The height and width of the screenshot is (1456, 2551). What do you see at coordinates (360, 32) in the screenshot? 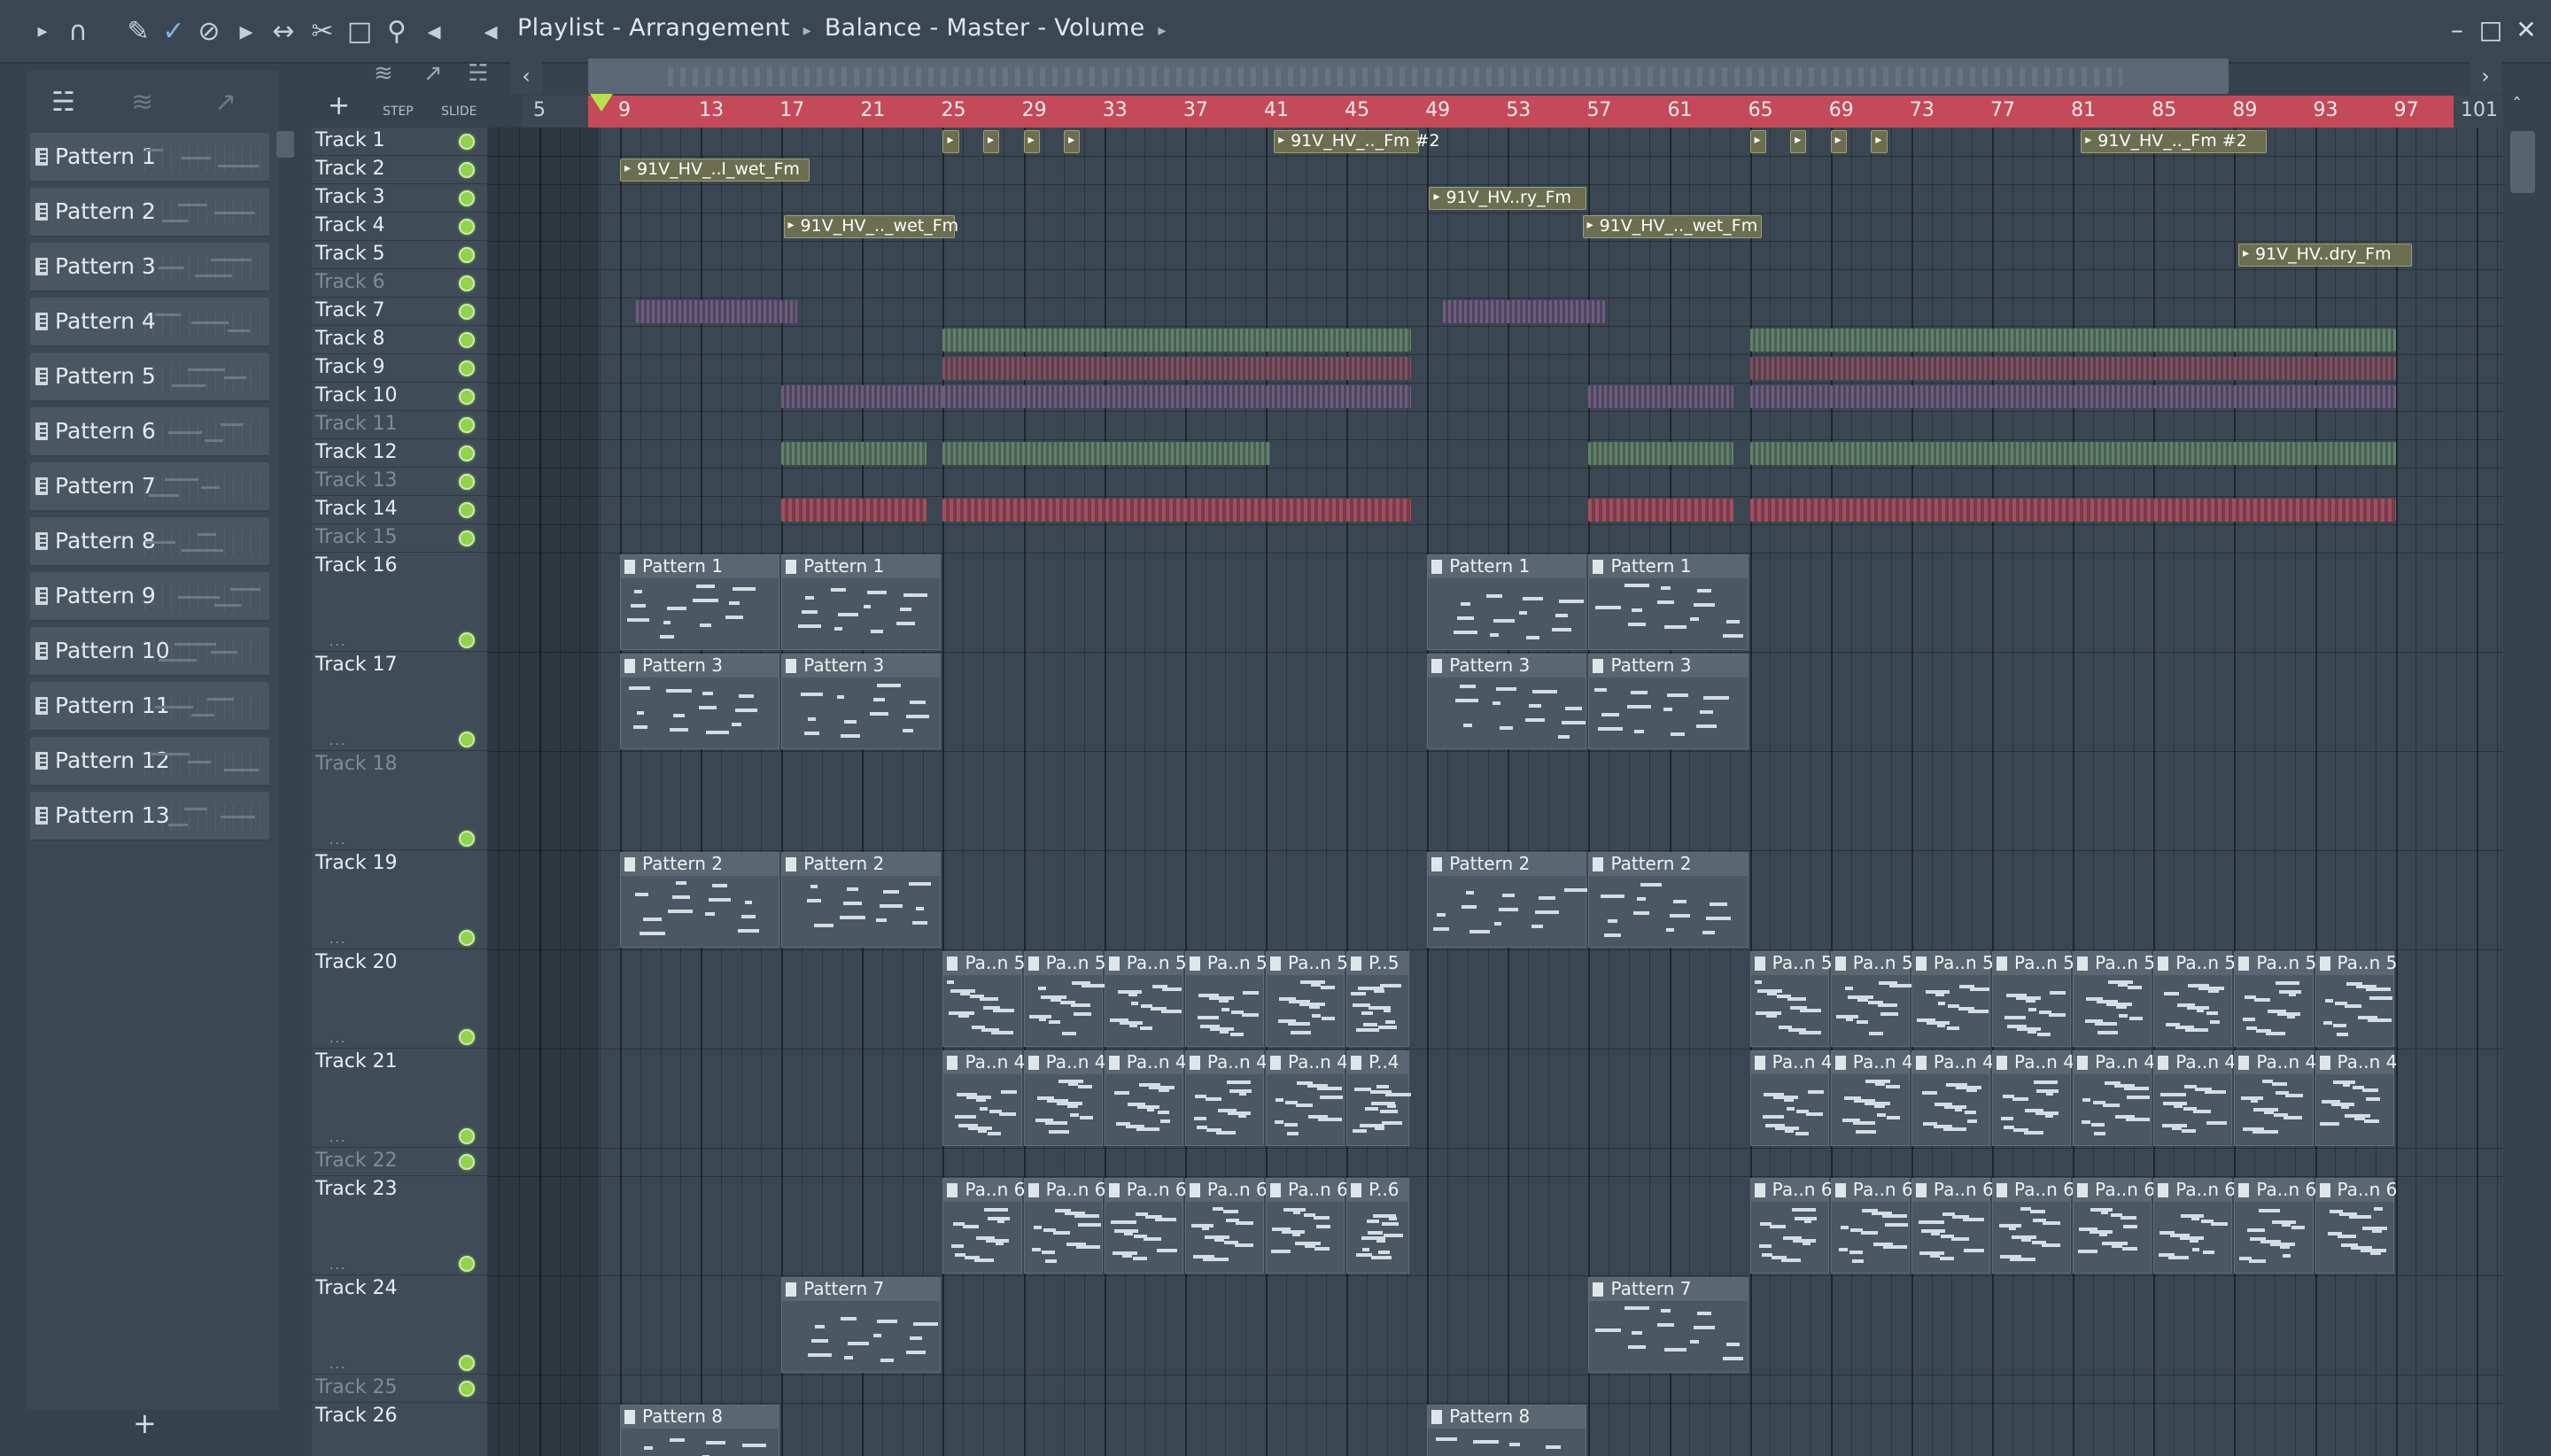
I see `select-icon: □` at bounding box center [360, 32].